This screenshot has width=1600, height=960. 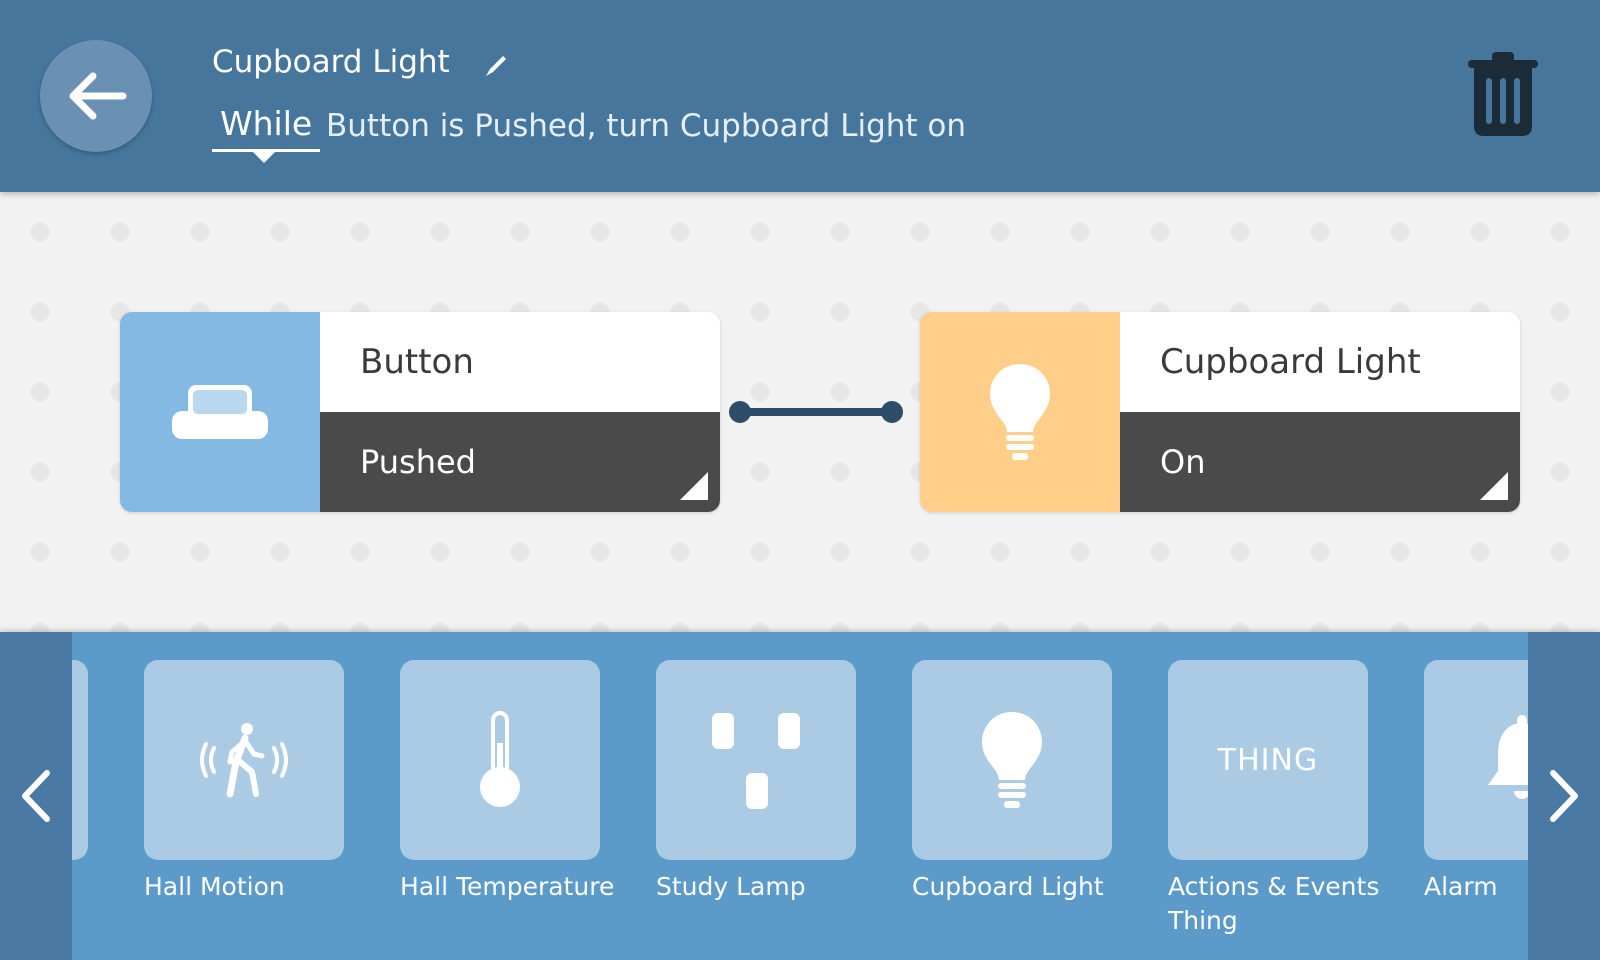 I want to click on trigger-block: Button Pushed, so click(x=420, y=412).